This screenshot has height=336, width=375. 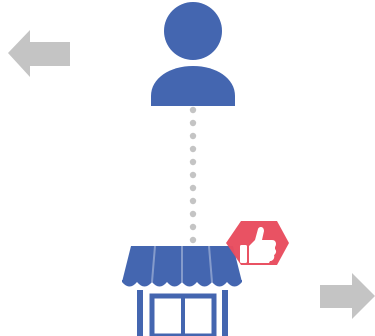 I want to click on storefront-icon, so click(x=182, y=290).